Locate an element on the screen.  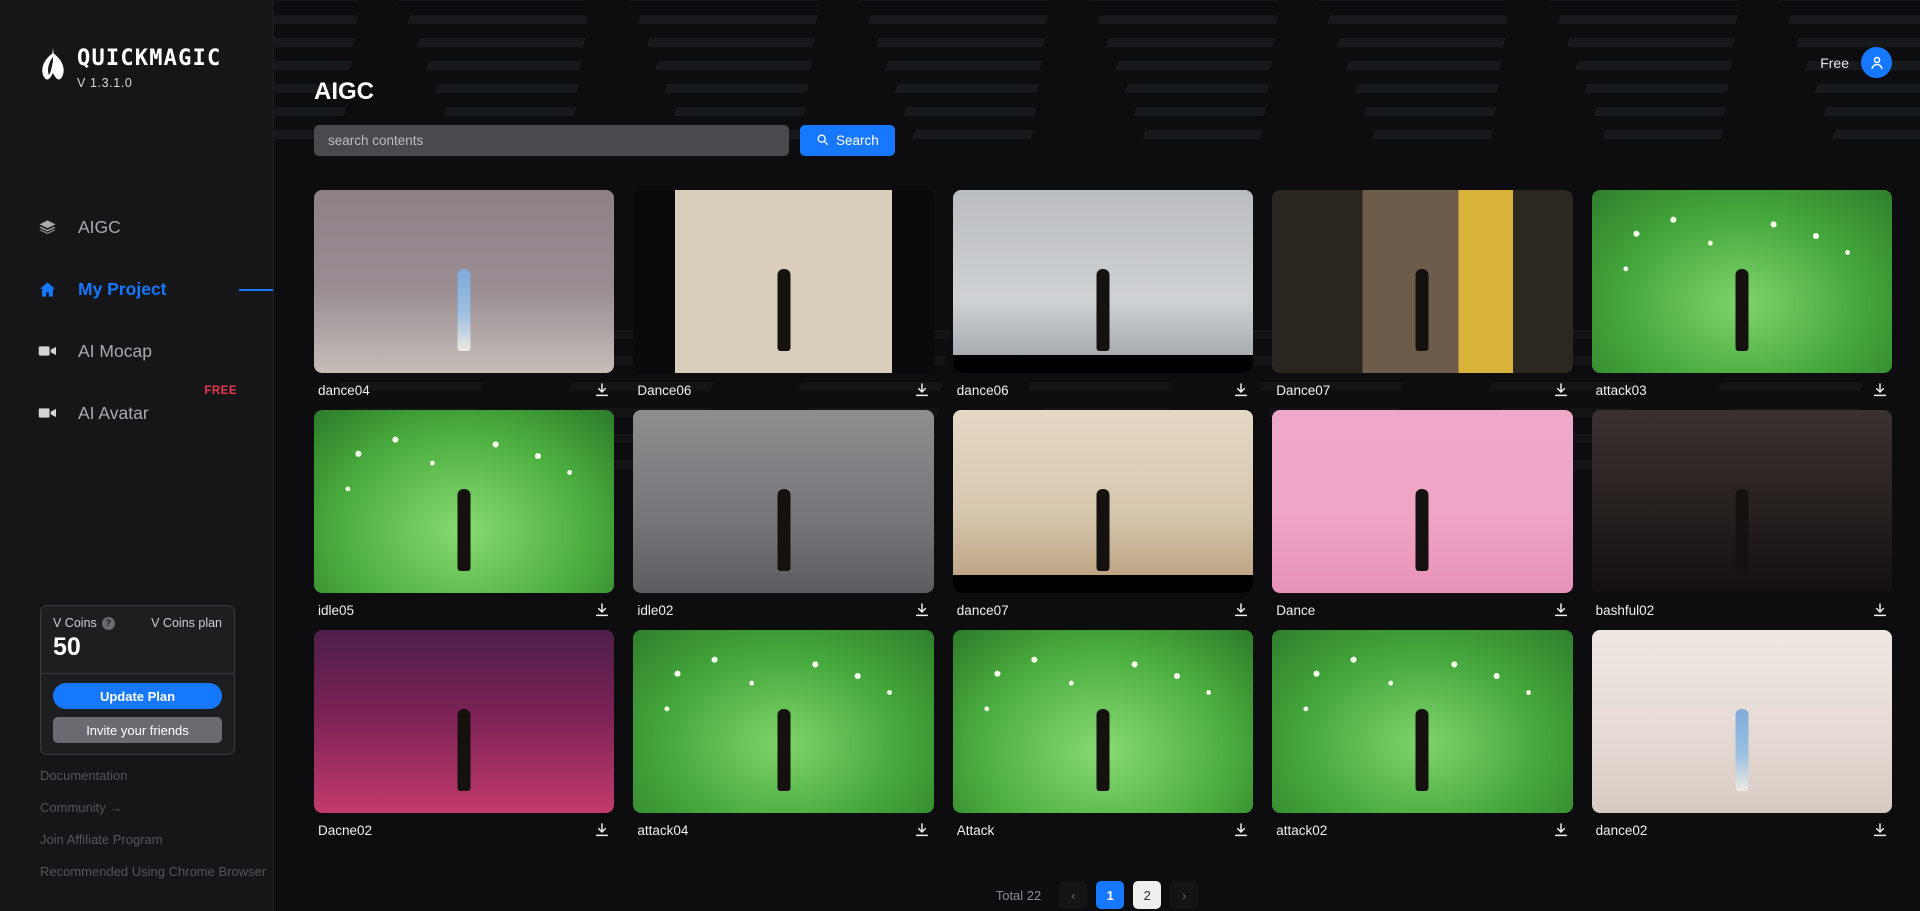
brand: QUICKMAGIC V 1.3.1.0 is located at coordinates (128, 69).